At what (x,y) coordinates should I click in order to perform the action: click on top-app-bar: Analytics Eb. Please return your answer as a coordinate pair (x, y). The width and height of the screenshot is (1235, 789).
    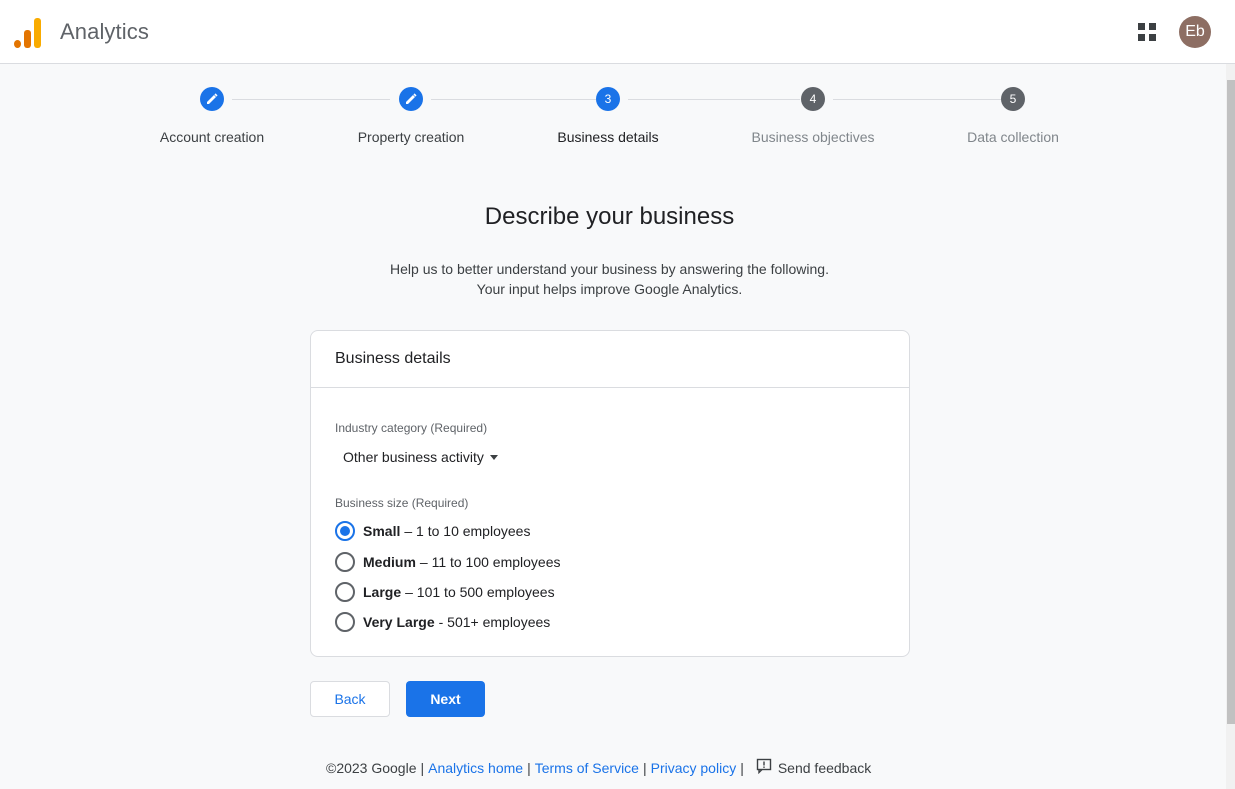
    Looking at the image, I should click on (617, 32).